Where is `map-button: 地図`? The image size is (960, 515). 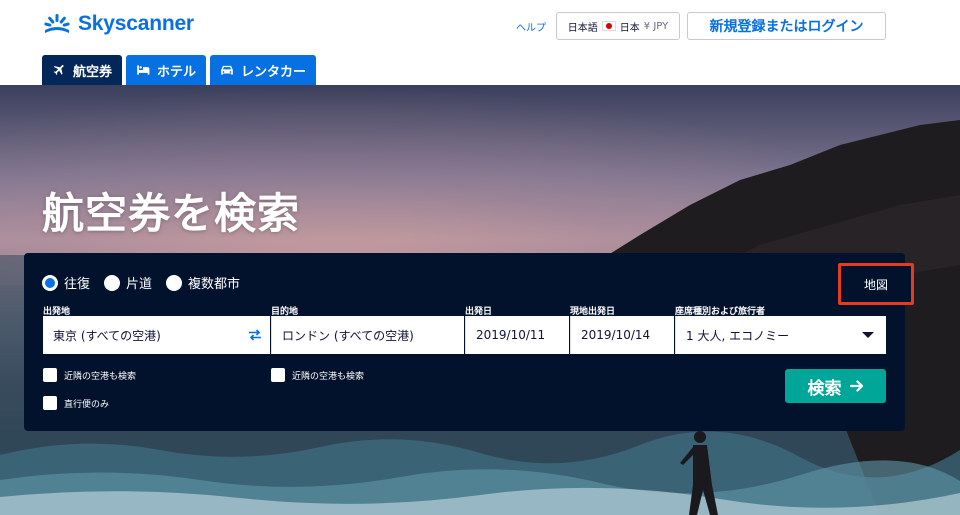 map-button: 地図 is located at coordinates (876, 284).